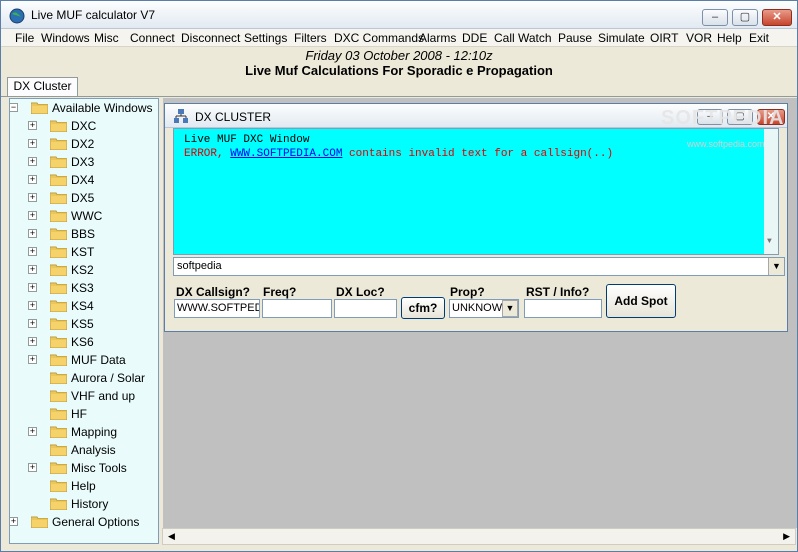 The image size is (798, 552). Describe the element at coordinates (379, 38) in the screenshot. I see `menu-dxc-commands: DXC Commands` at that location.